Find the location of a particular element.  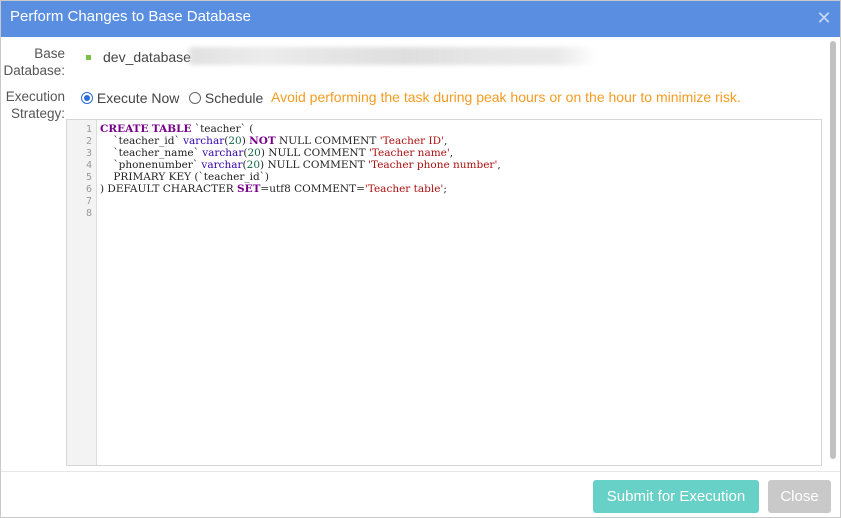

option-schedule-label: Schedule is located at coordinates (234, 98).